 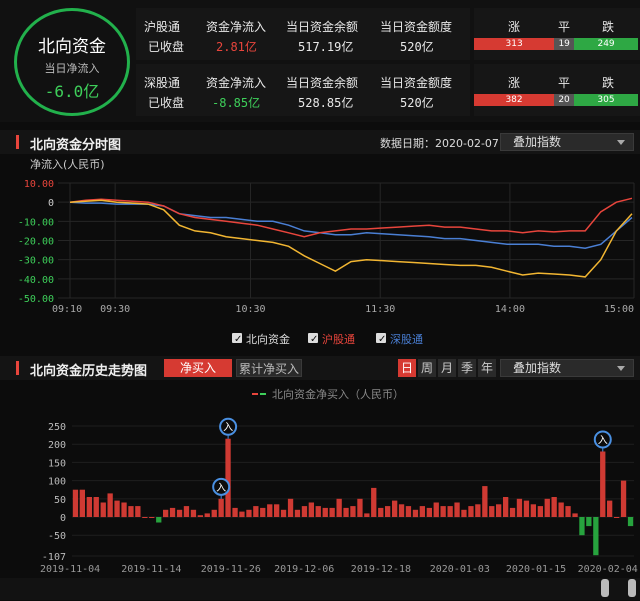 I want to click on history-legend-label: 北向资金净买入（人民币）, so click(x=338, y=394).